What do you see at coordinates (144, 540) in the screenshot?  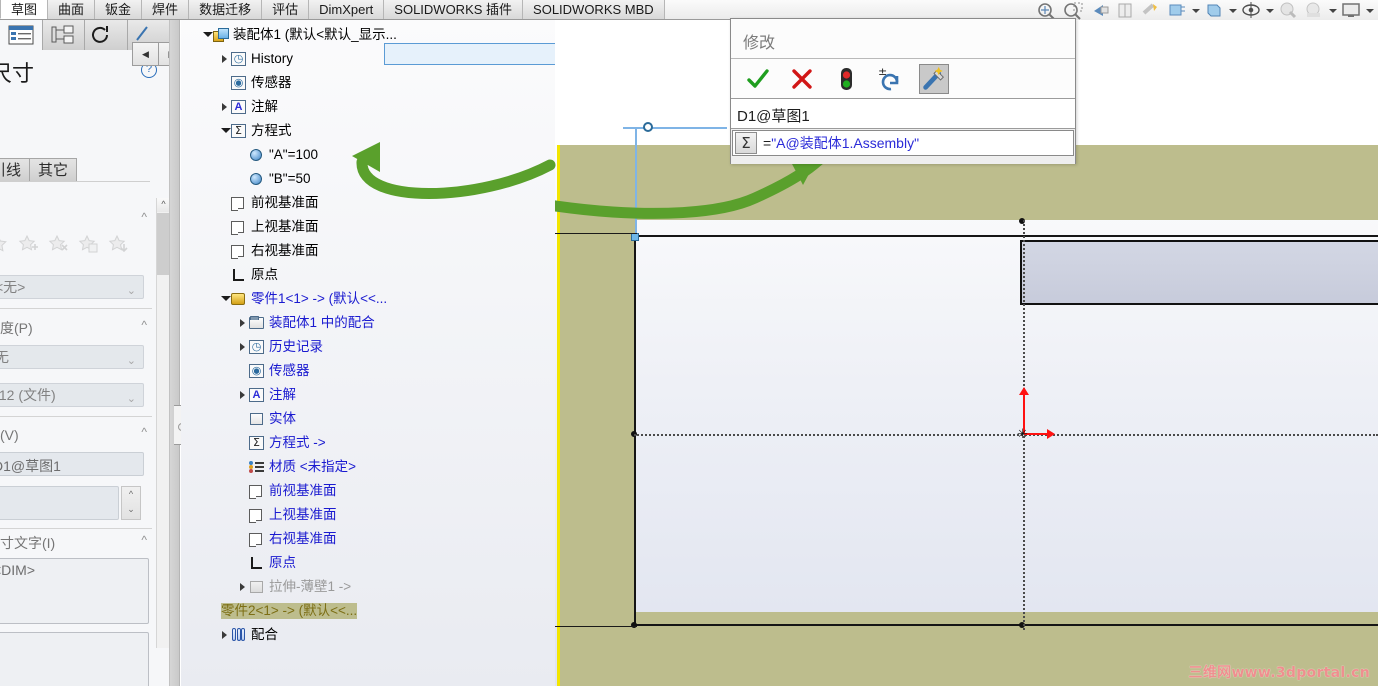 I see `section-chevron-dimension-text: ^` at bounding box center [144, 540].